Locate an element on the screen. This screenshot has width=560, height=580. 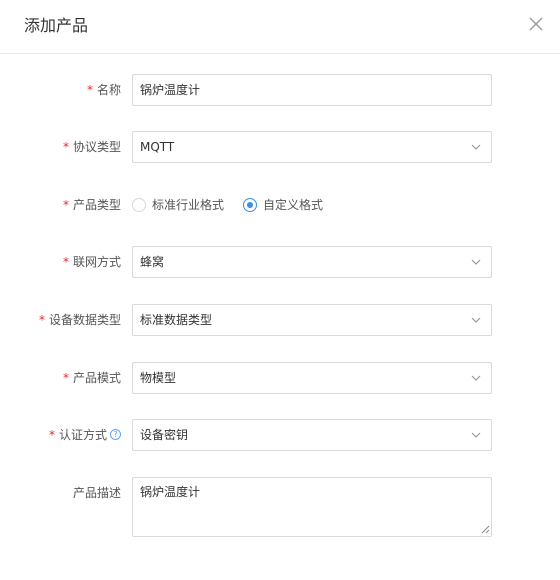
close-icon is located at coordinates (536, 24).